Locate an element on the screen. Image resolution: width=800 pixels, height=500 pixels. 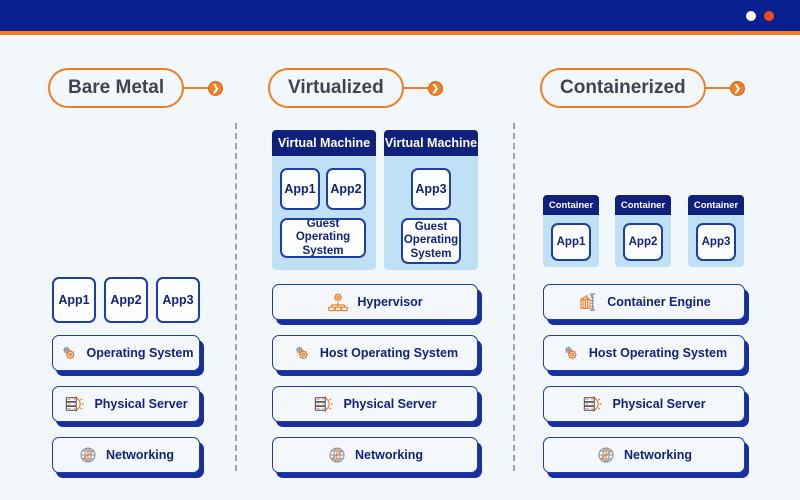
pill-connector-bare-metal is located at coordinates (196, 88).